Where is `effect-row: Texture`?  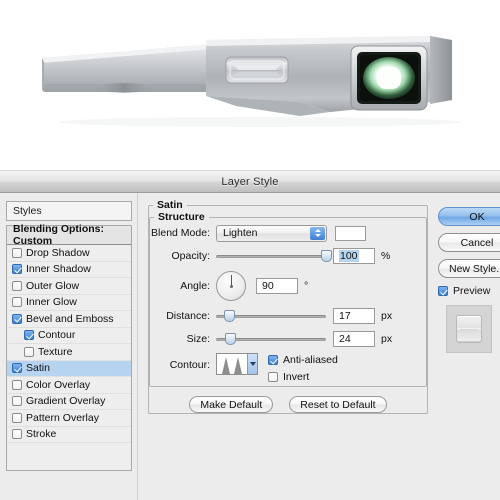
effect-row: Texture is located at coordinates (69, 352).